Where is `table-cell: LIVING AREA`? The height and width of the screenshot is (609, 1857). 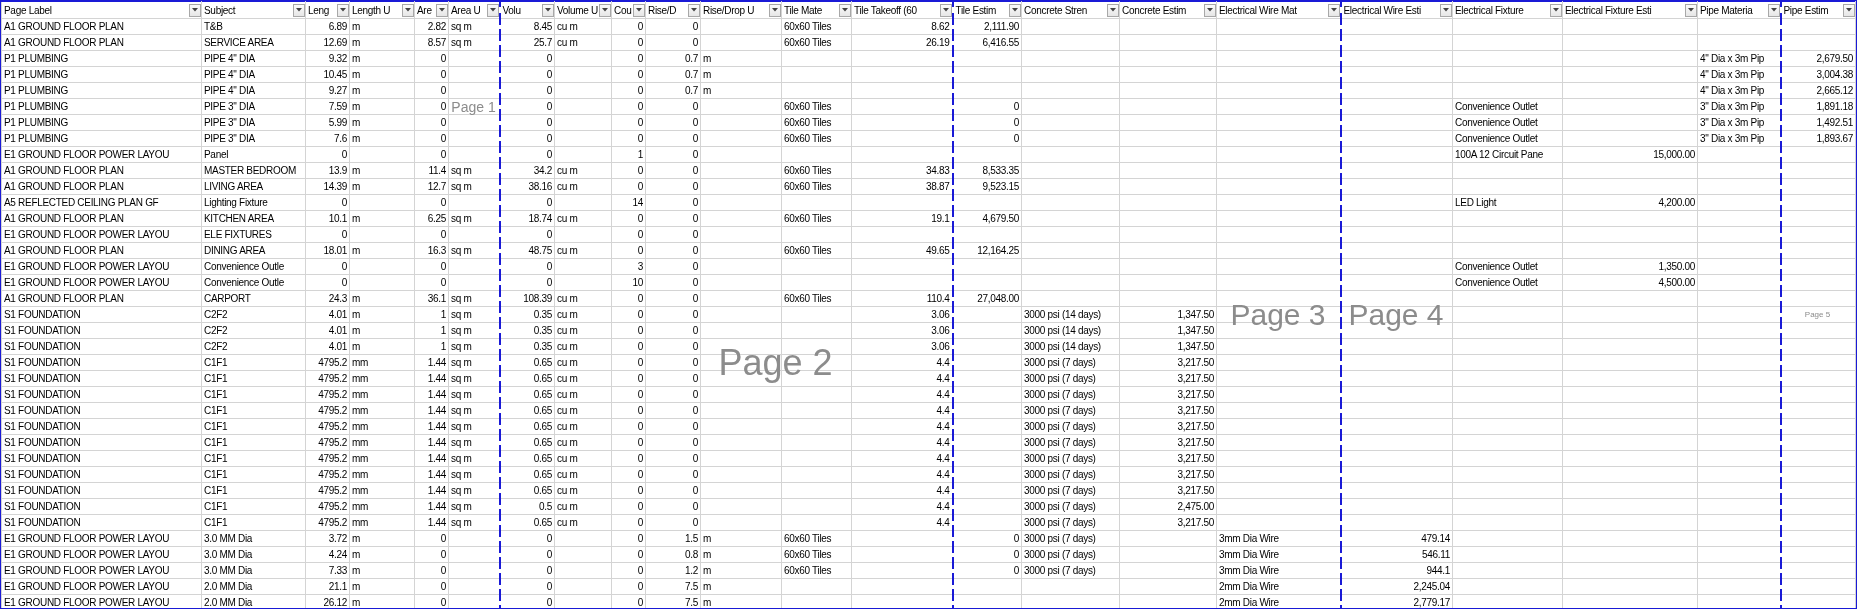 table-cell: LIVING AREA is located at coordinates (253, 186).